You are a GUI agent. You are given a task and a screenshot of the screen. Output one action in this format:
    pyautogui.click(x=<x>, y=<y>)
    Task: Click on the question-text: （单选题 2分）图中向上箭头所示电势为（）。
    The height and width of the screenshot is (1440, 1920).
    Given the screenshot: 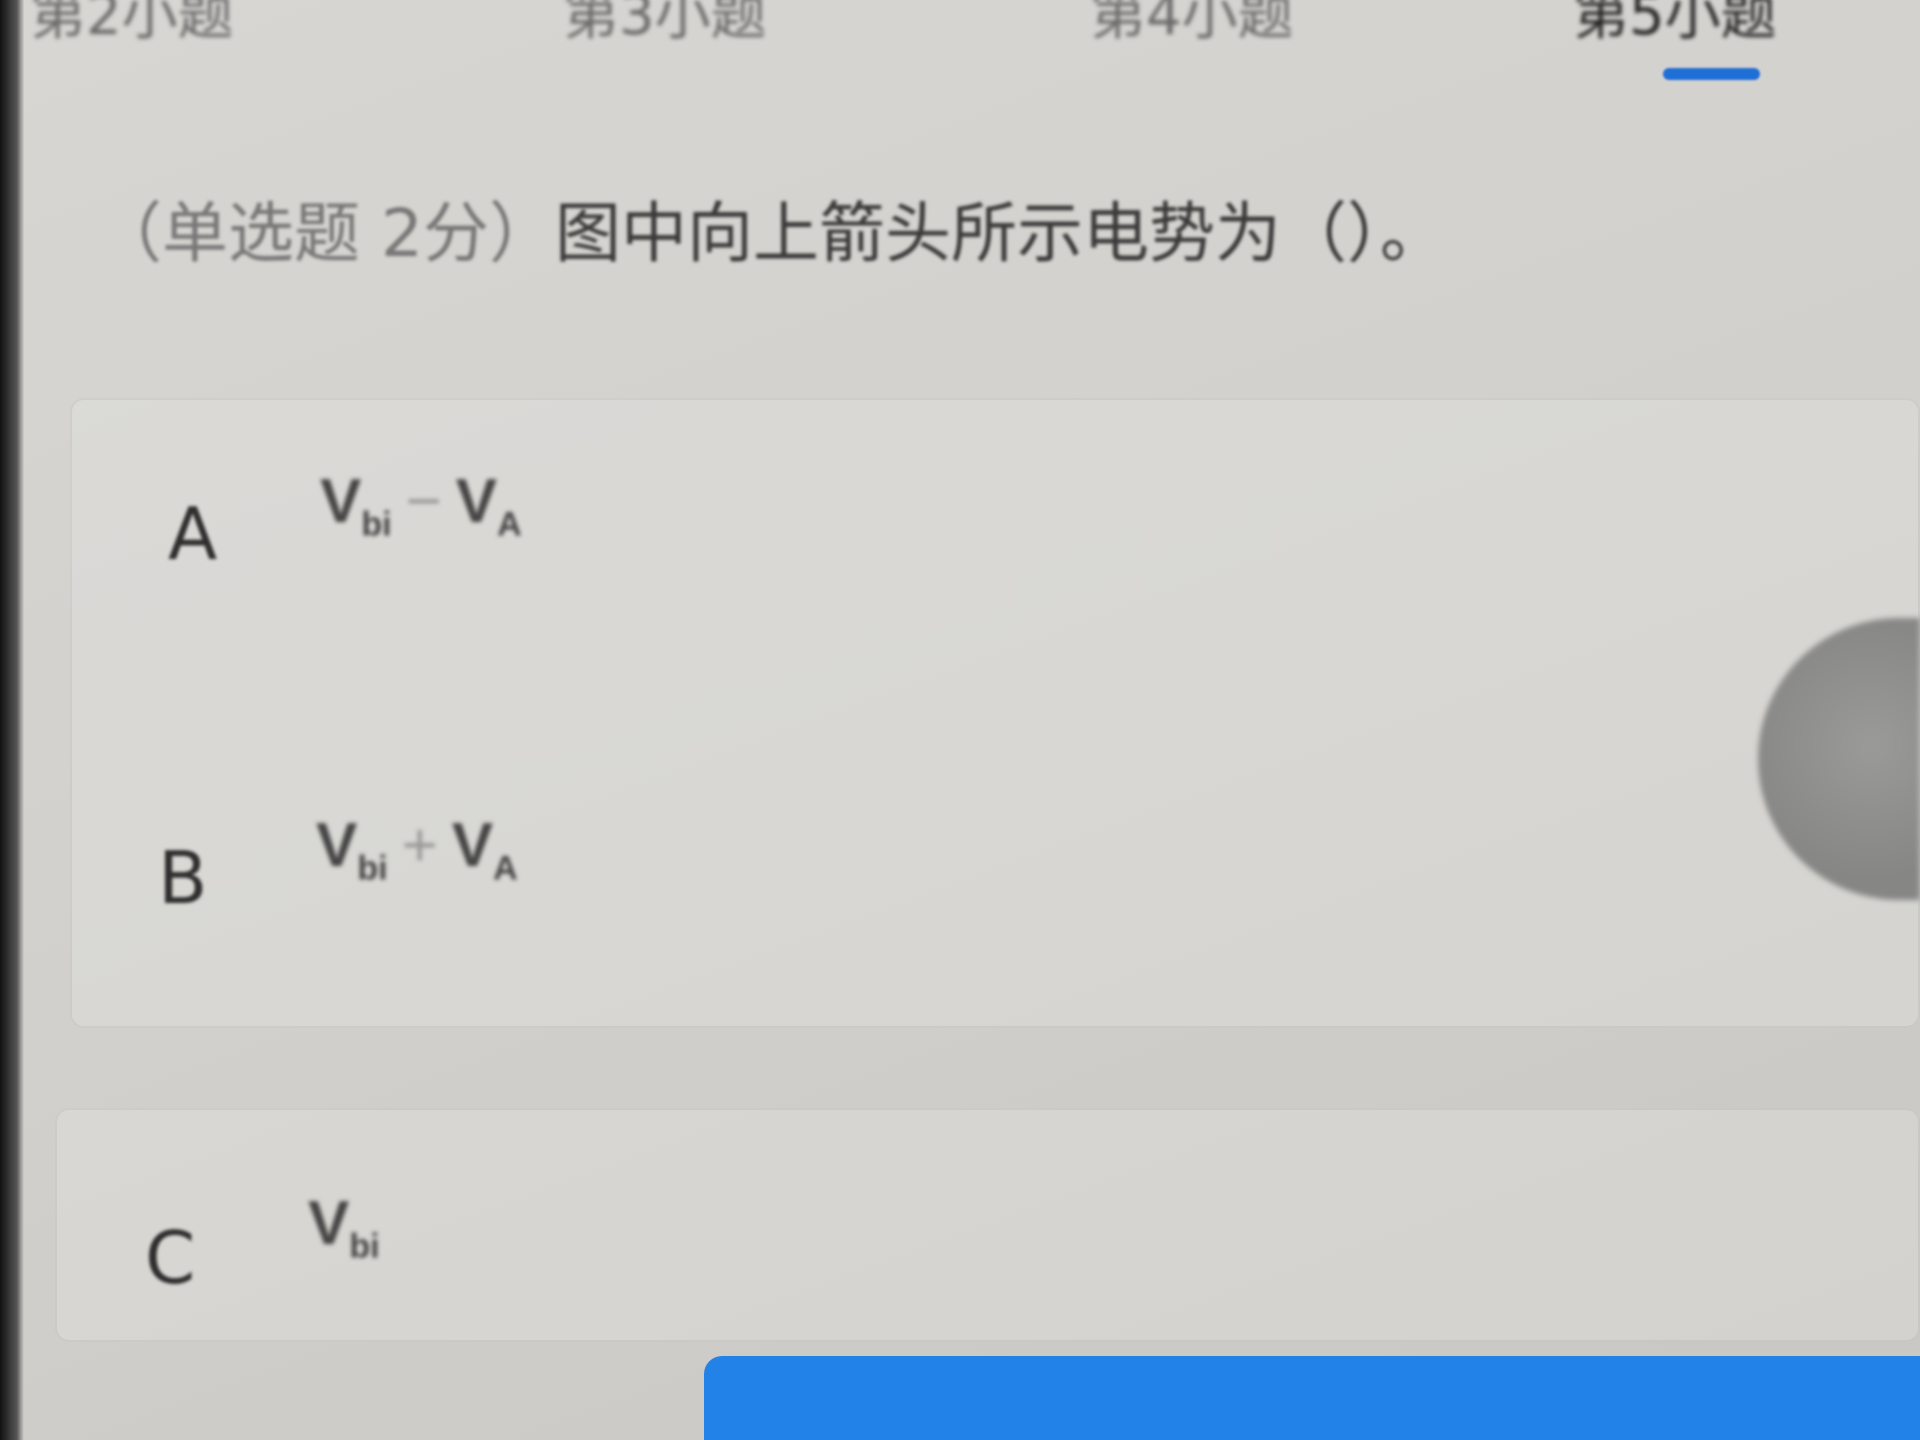 What is the action you would take?
    pyautogui.click(x=771, y=228)
    